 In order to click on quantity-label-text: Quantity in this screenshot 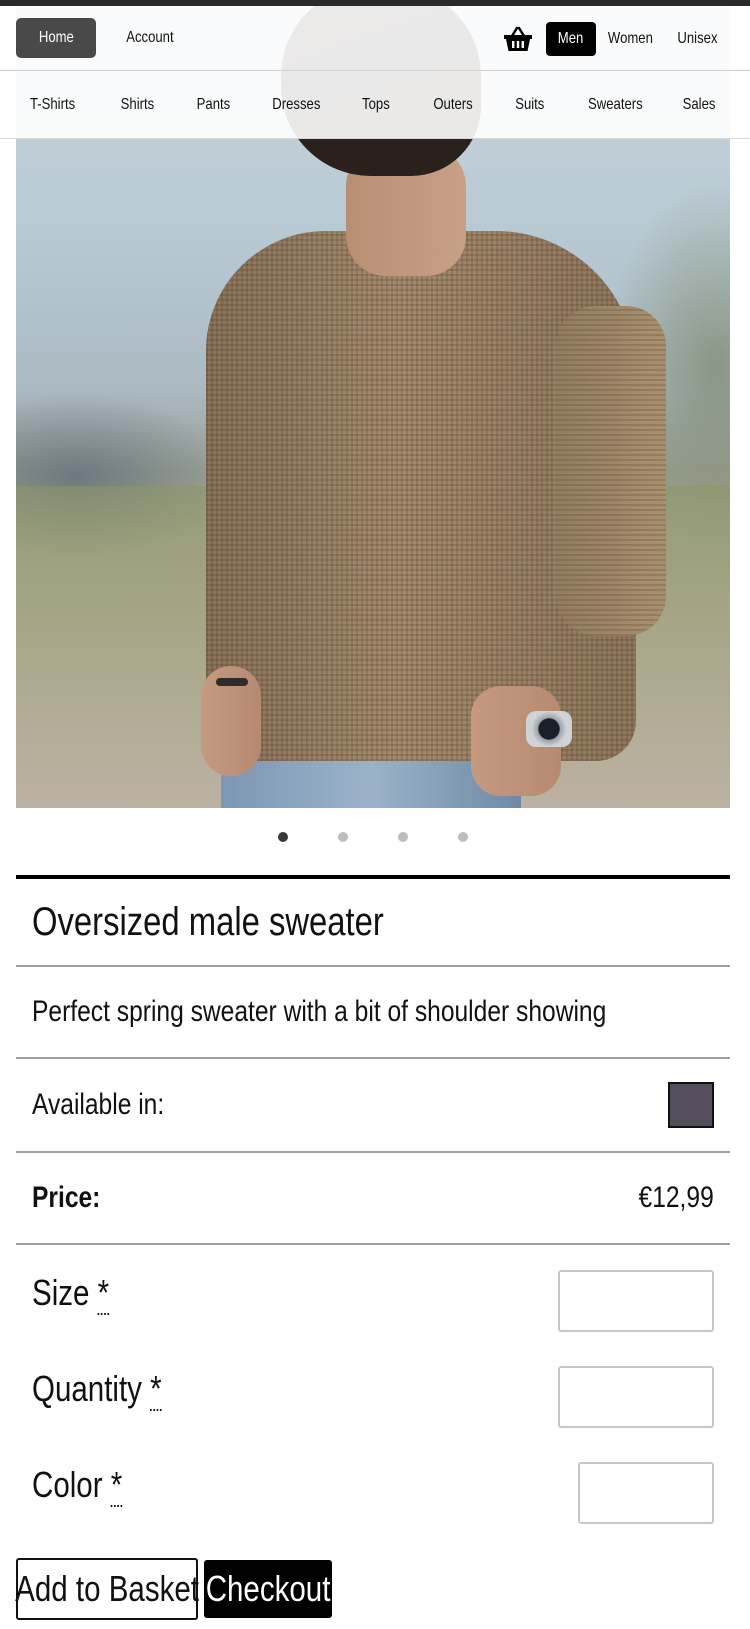, I will do `click(87, 1388)`.